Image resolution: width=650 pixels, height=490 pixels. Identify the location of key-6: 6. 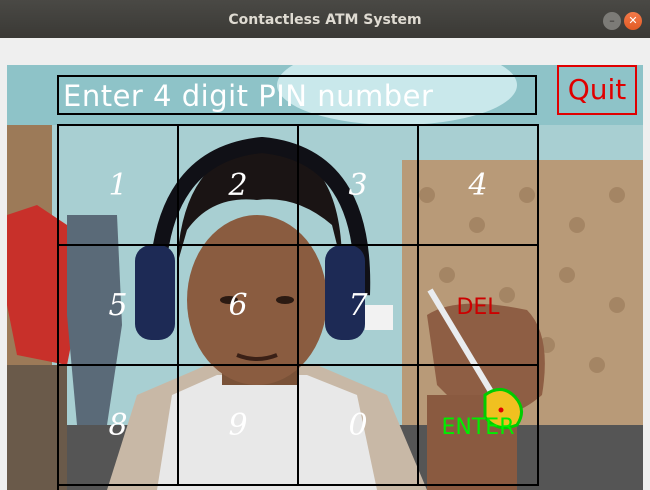
(239, 306).